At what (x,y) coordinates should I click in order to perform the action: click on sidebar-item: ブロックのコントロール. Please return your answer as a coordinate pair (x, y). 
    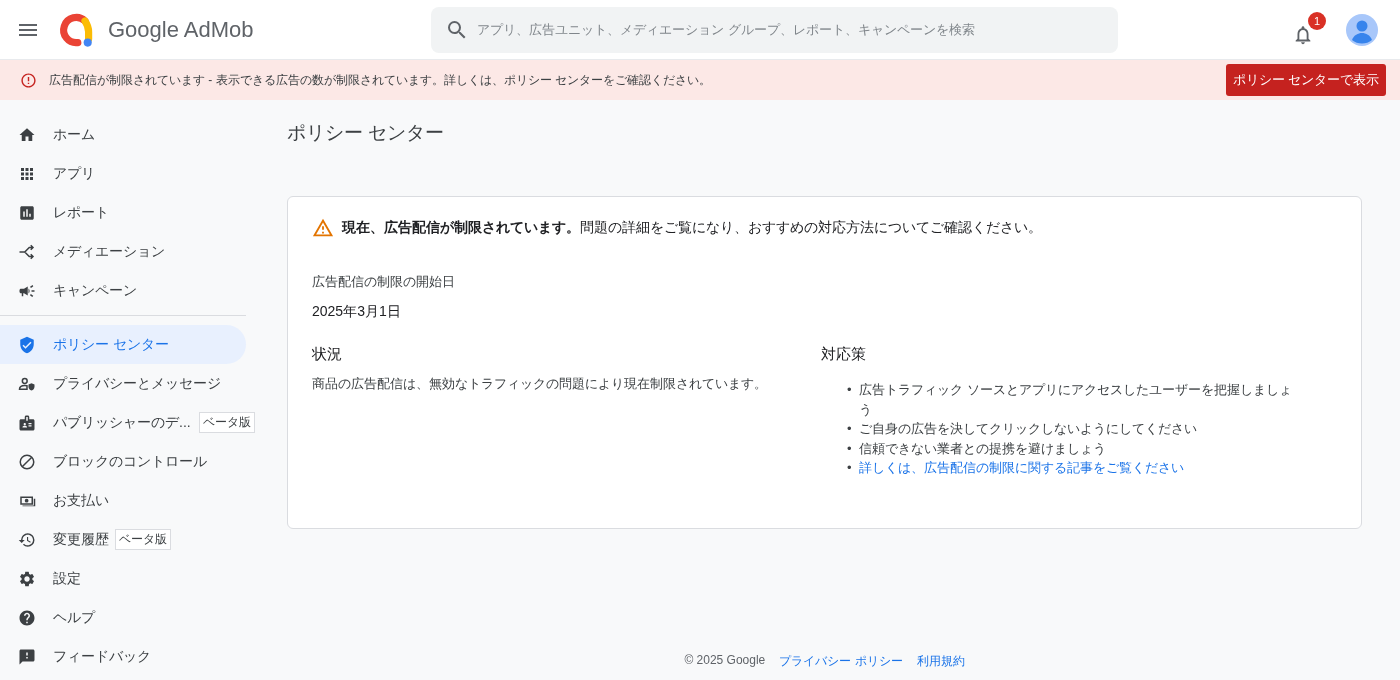
    Looking at the image, I should click on (131, 461).